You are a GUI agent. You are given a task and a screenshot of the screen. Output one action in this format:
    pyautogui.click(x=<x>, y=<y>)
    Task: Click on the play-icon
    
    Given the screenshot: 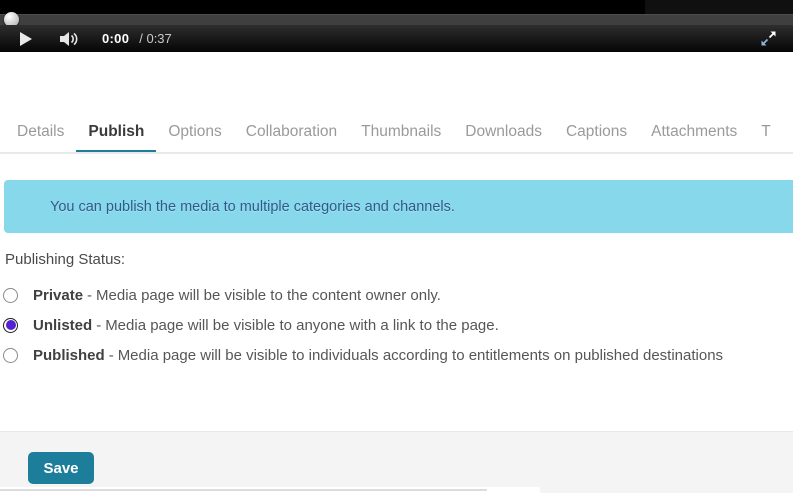 What is the action you would take?
    pyautogui.click(x=26, y=38)
    